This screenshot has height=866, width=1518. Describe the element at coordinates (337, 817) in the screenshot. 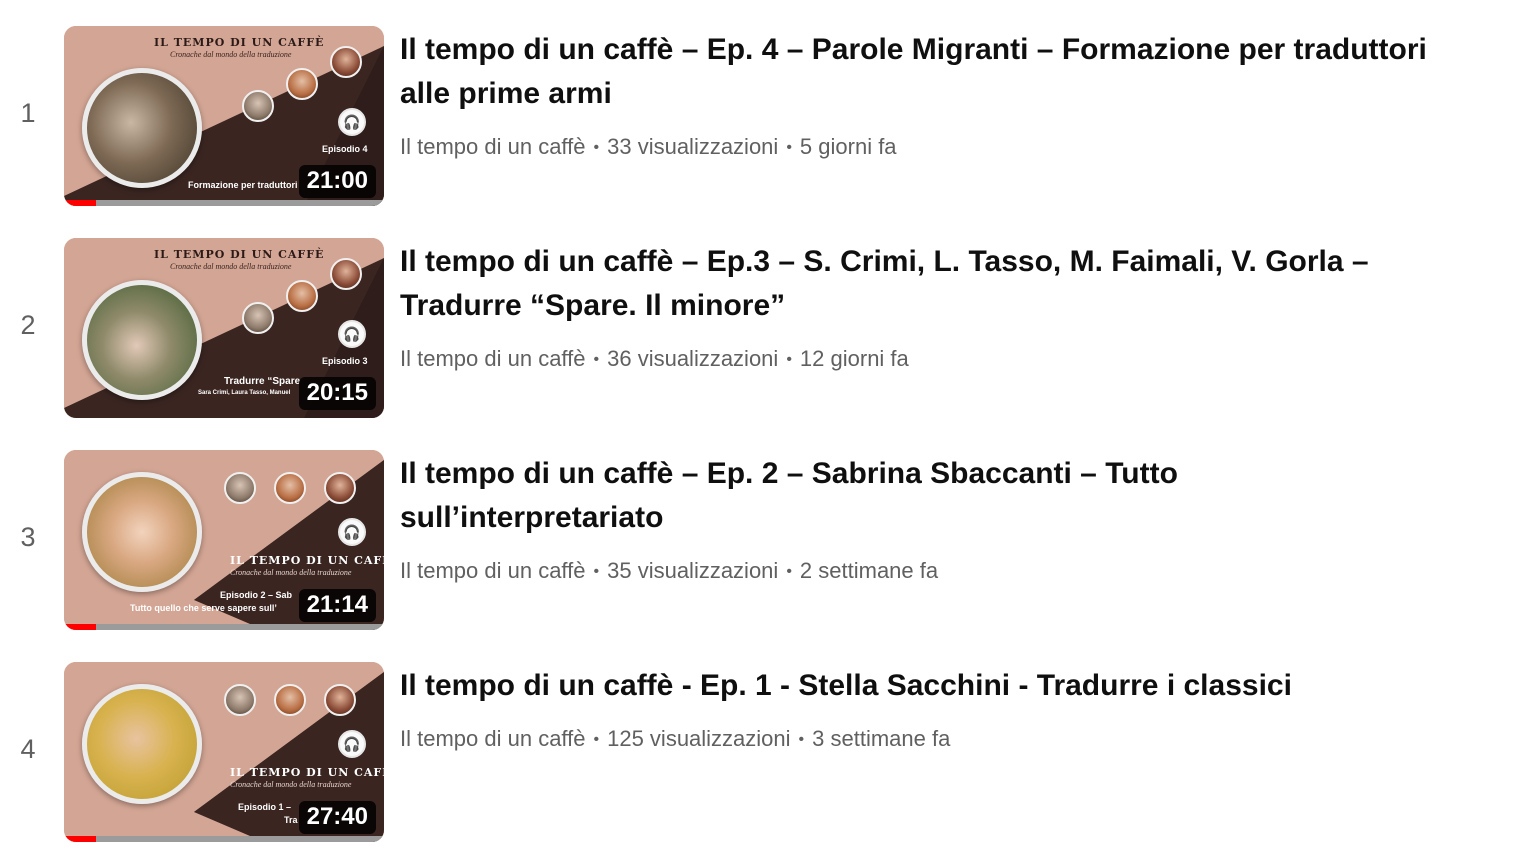

I see `video-duration: 27:40` at that location.